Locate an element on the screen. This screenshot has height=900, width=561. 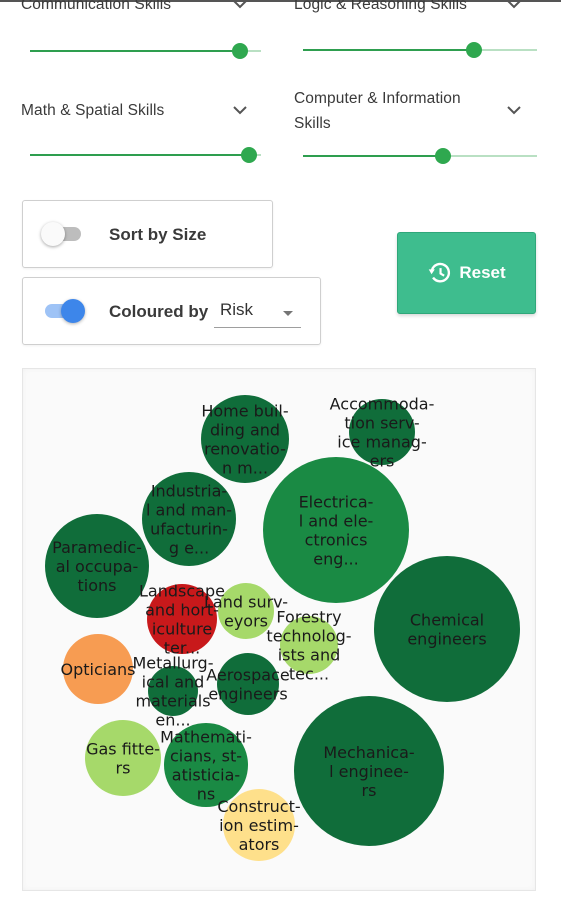
bubble-label-line: l enginee- is located at coordinates (369, 771).